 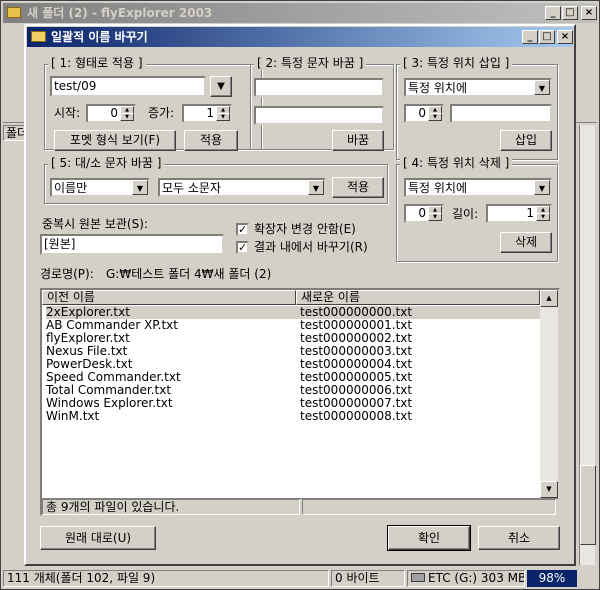 What do you see at coordinates (456, 63) in the screenshot?
I see `insert-legend: [ 3: 특정 위치 삽입 ]` at bounding box center [456, 63].